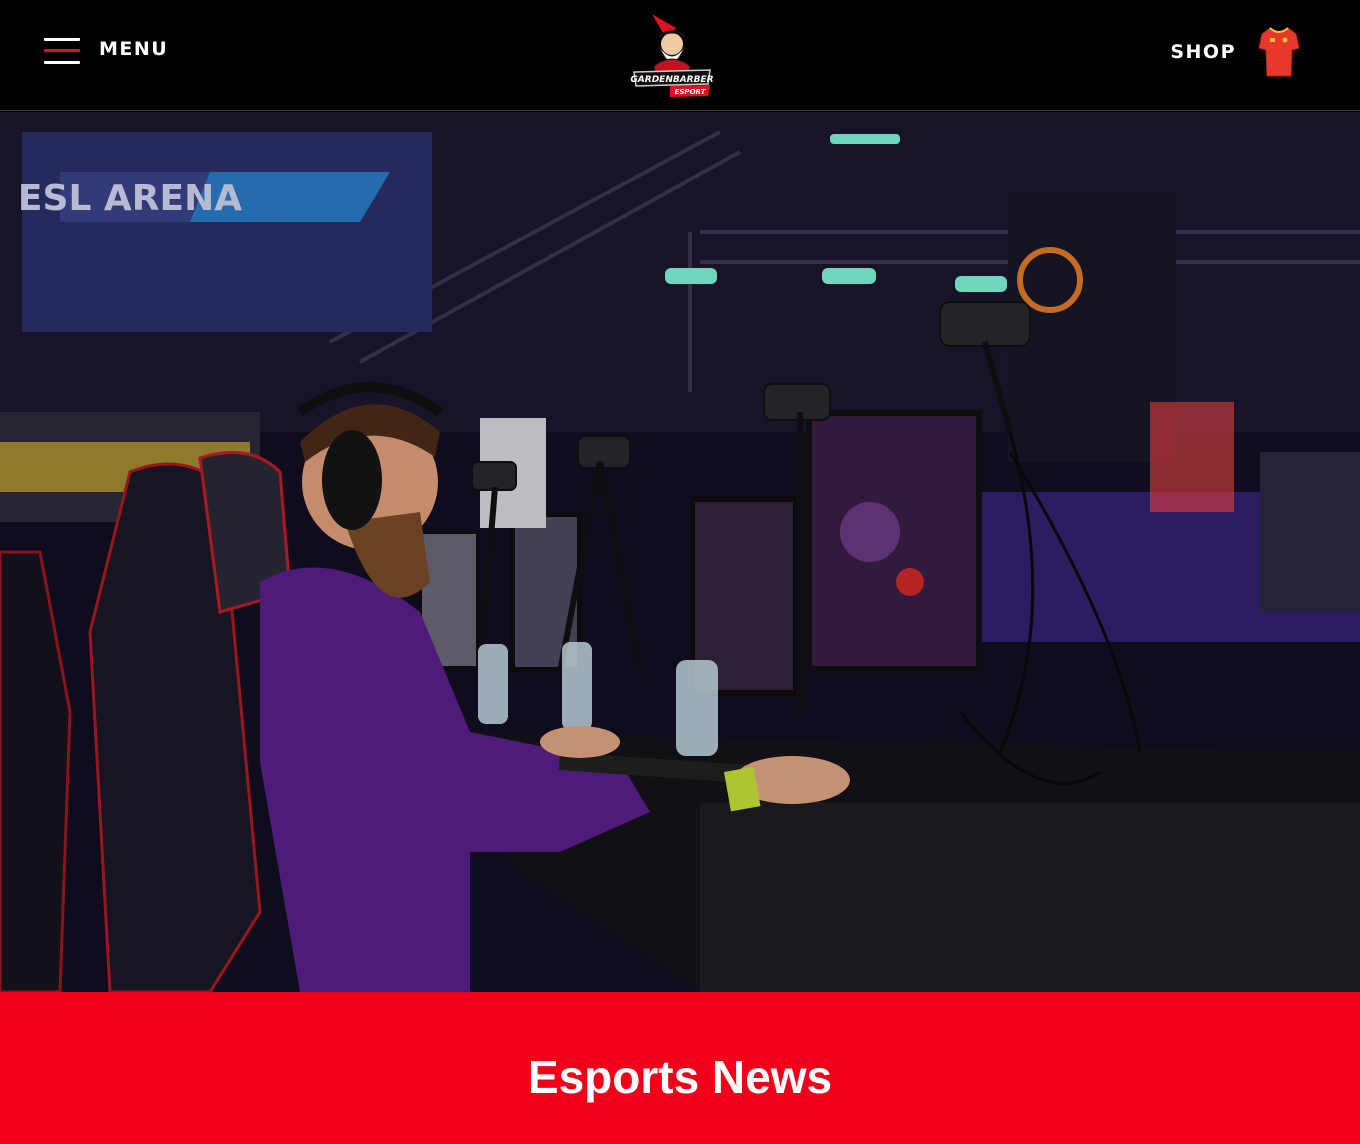 The width and height of the screenshot is (1360, 1144). I want to click on shop-link: SHOP, so click(1235, 52).